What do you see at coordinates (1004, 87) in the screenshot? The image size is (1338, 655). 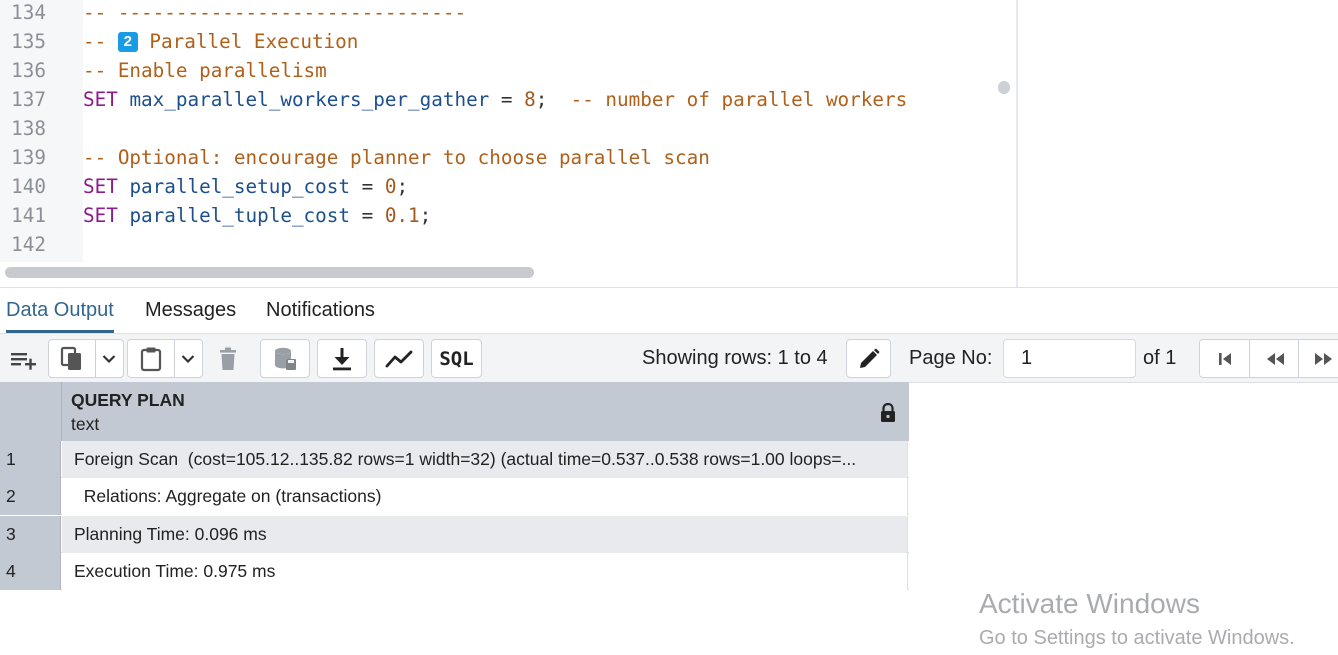 I see `editor-vertical-scrollbar-thumb` at bounding box center [1004, 87].